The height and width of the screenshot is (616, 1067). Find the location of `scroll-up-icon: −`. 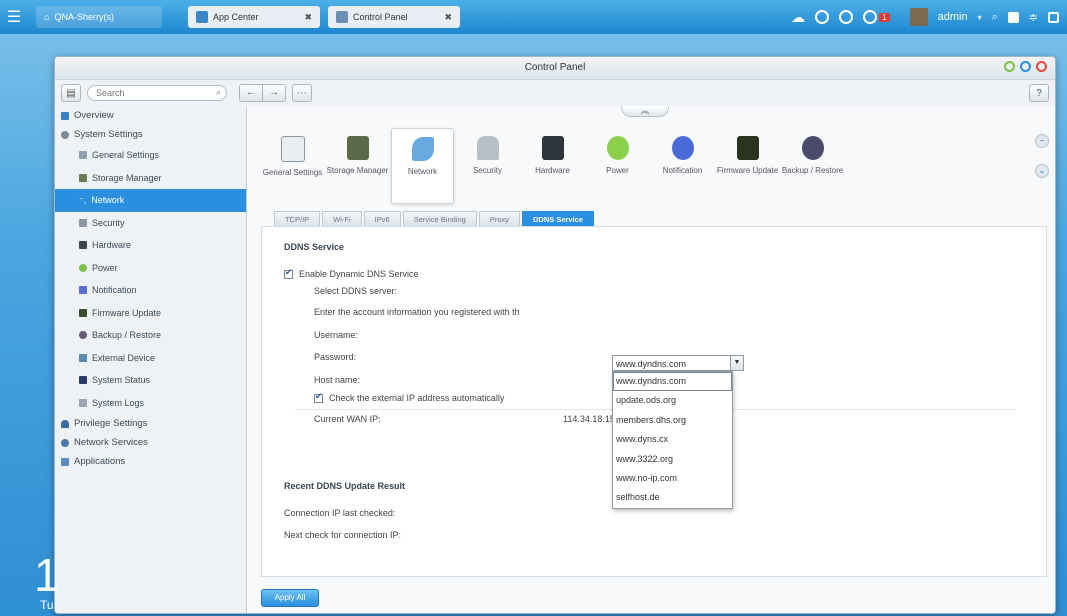

scroll-up-icon: − is located at coordinates (1042, 141).